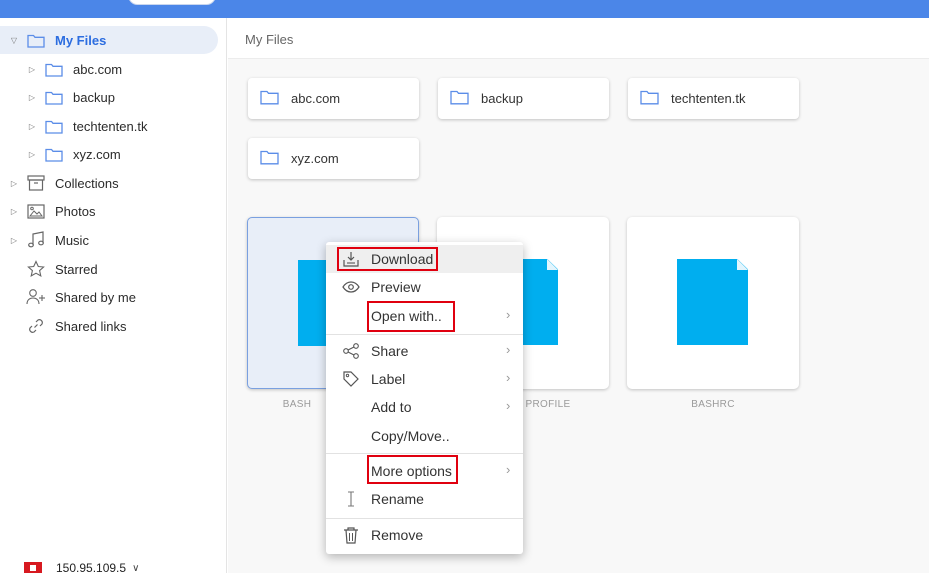 The image size is (929, 573). Describe the element at coordinates (351, 287) in the screenshot. I see `eye-icon` at that location.